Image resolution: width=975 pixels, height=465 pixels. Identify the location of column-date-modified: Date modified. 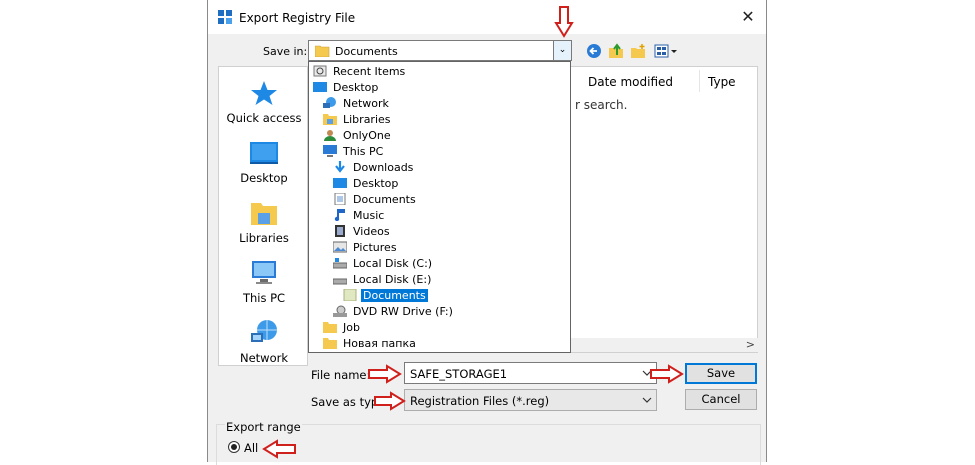
(630, 82).